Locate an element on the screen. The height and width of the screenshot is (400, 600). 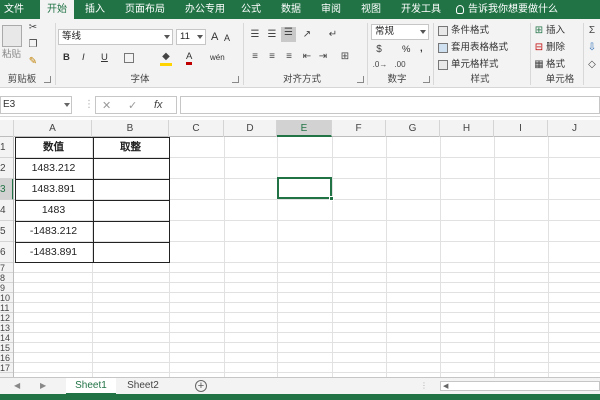
tab-page-layout: 页面布局 is located at coordinates (145, 9).